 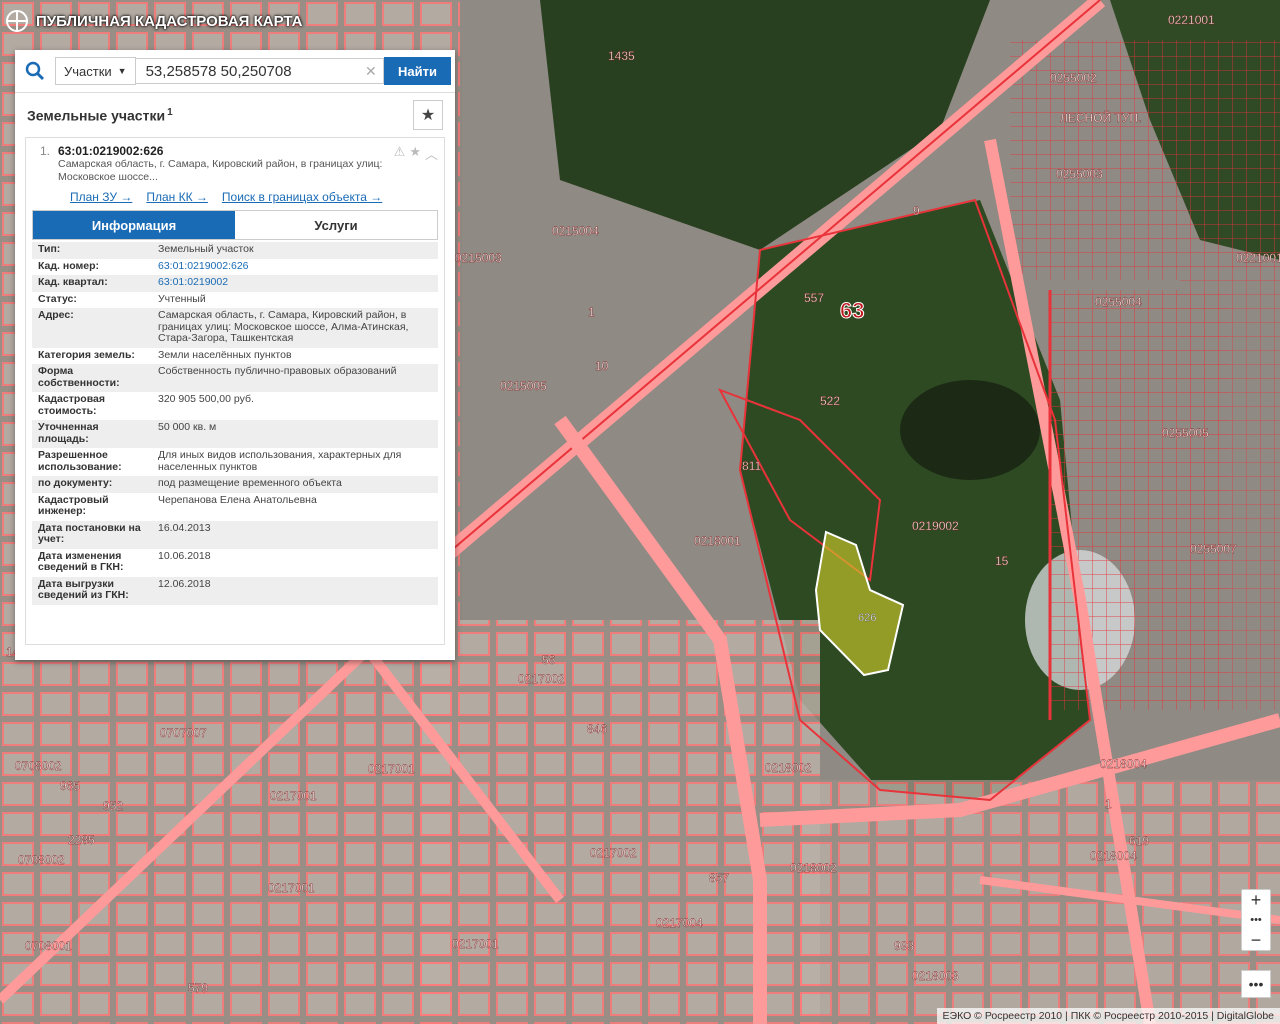 I want to click on object-type-select: Участки ▼, so click(x=95, y=71).